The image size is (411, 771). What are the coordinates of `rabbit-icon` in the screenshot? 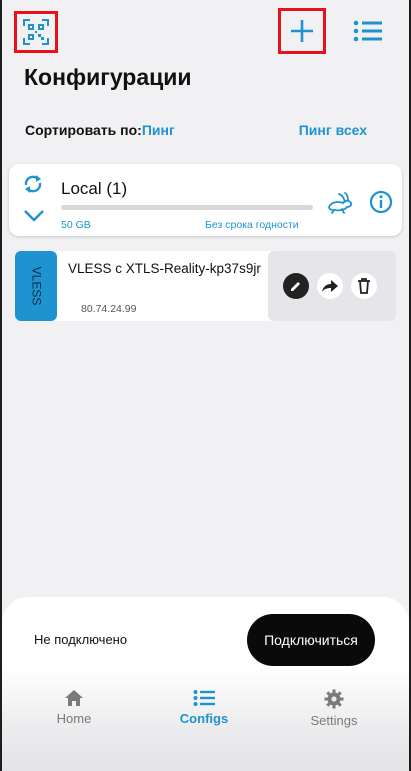 It's located at (340, 203).